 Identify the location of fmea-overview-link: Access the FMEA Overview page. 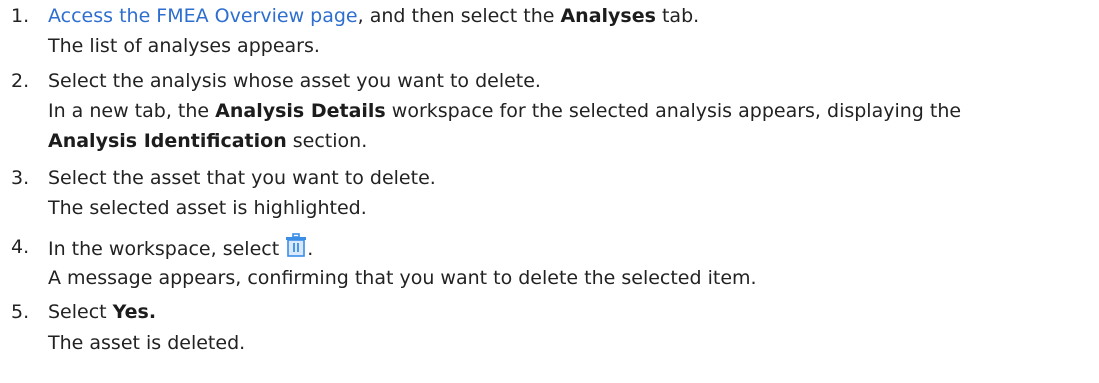
(203, 16).